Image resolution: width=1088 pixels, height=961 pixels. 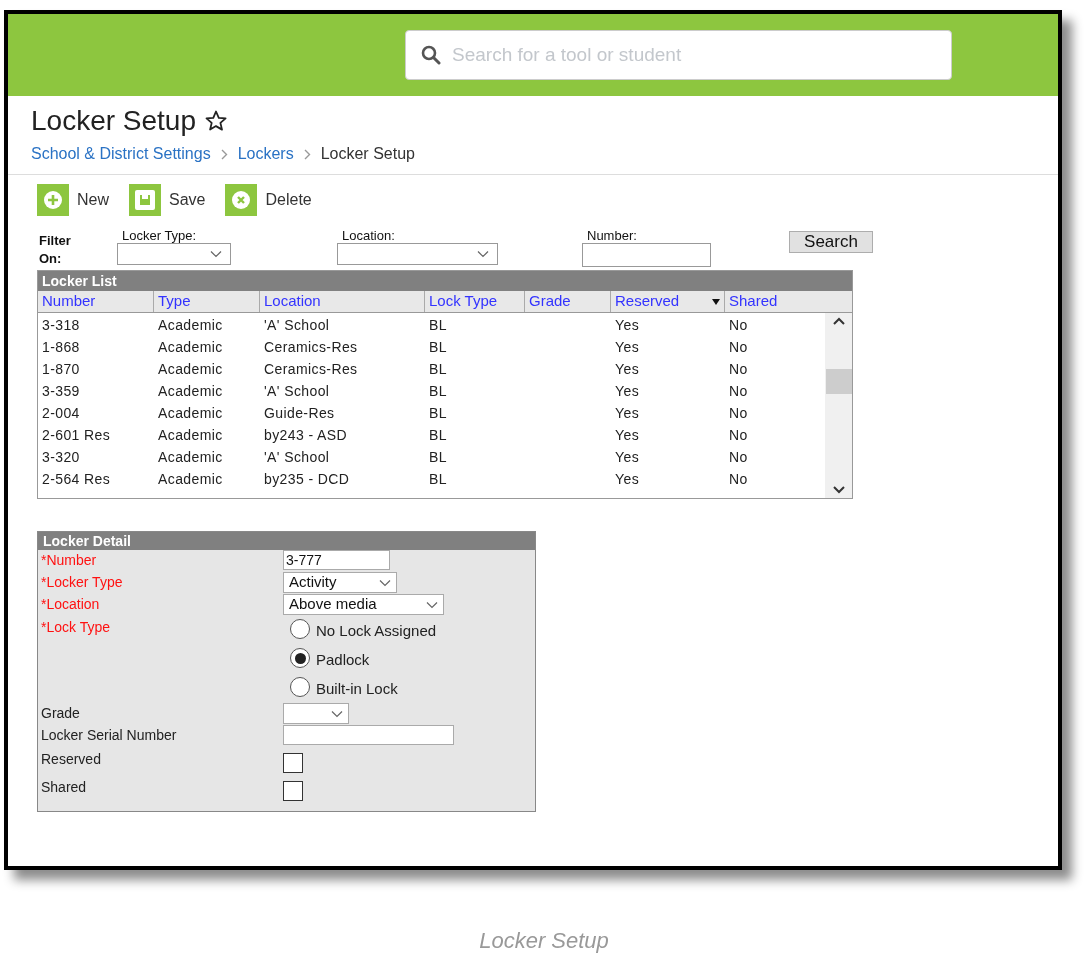 What do you see at coordinates (76, 478) in the screenshot?
I see `table-cell: 2-564 Res` at bounding box center [76, 478].